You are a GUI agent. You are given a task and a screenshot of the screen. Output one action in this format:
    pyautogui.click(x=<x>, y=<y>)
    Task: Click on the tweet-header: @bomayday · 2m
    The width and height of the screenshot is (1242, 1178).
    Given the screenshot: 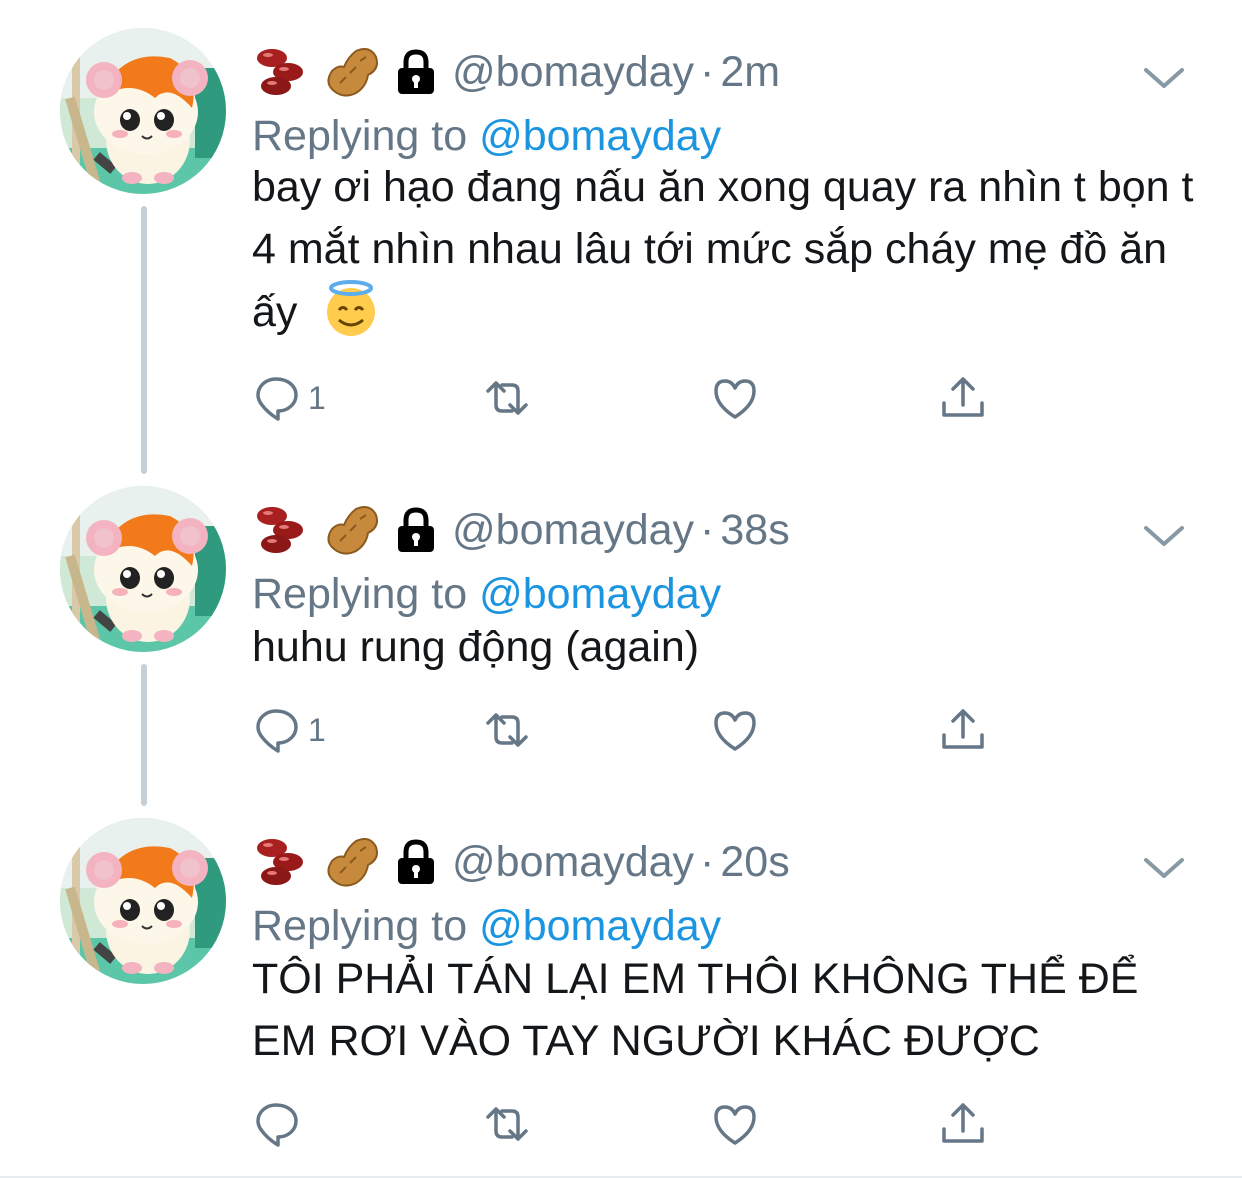 What is the action you would take?
    pyautogui.click(x=516, y=72)
    